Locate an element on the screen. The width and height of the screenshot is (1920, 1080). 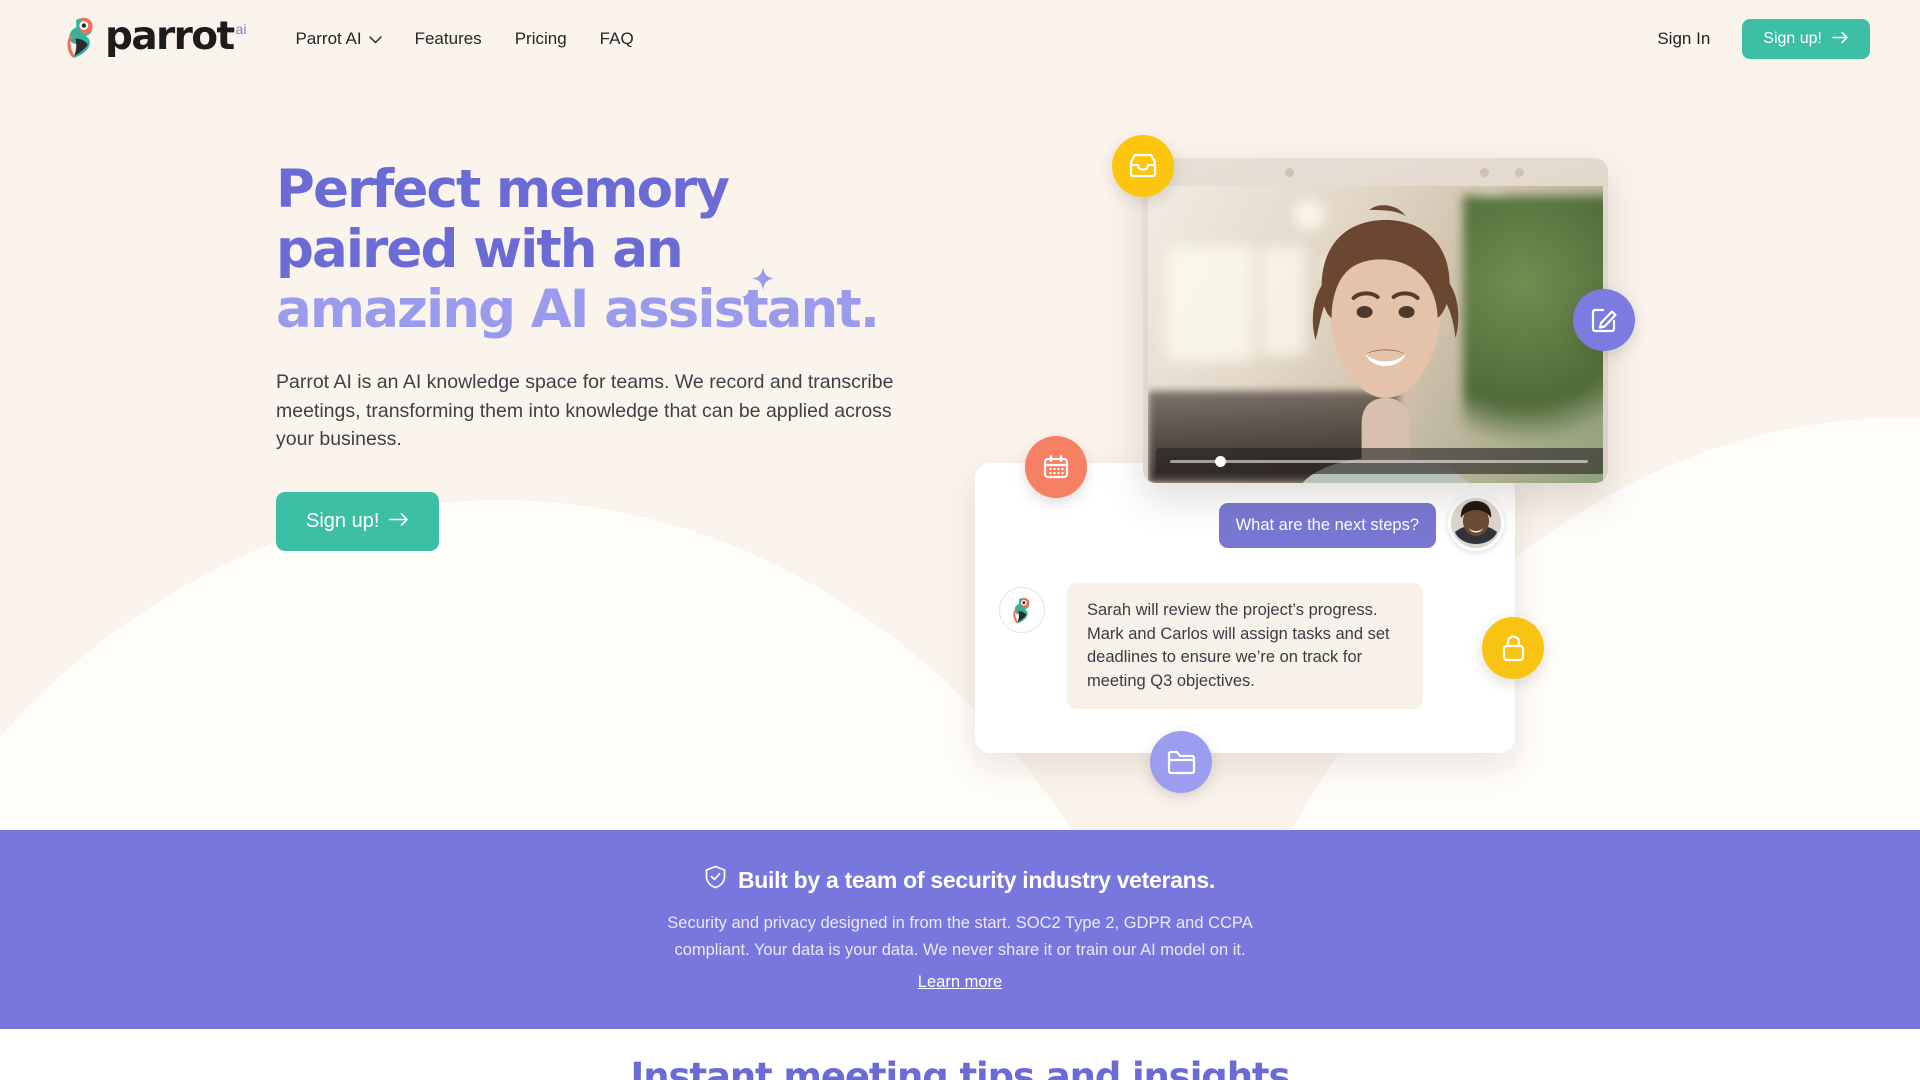
shield-check-icon is located at coordinates (715, 880).